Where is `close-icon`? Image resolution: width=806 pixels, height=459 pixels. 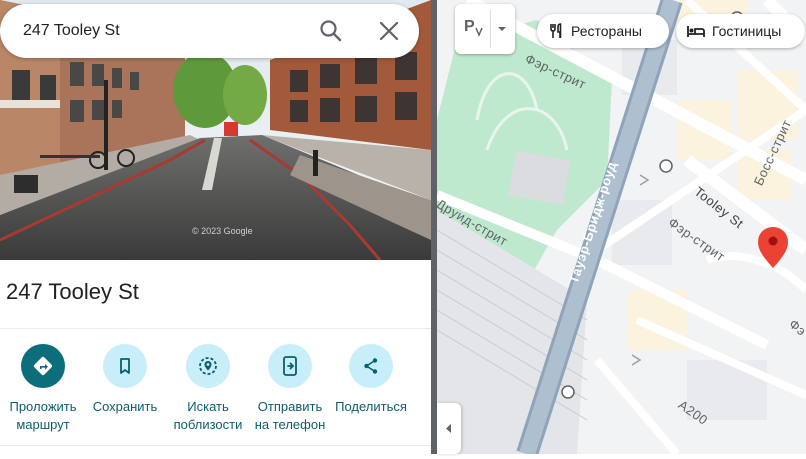 close-icon is located at coordinates (389, 31).